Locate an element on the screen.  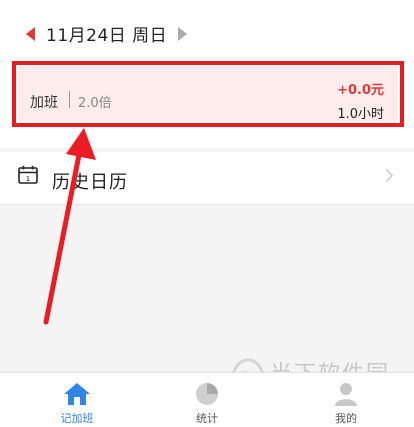
user-icon is located at coordinates (346, 394).